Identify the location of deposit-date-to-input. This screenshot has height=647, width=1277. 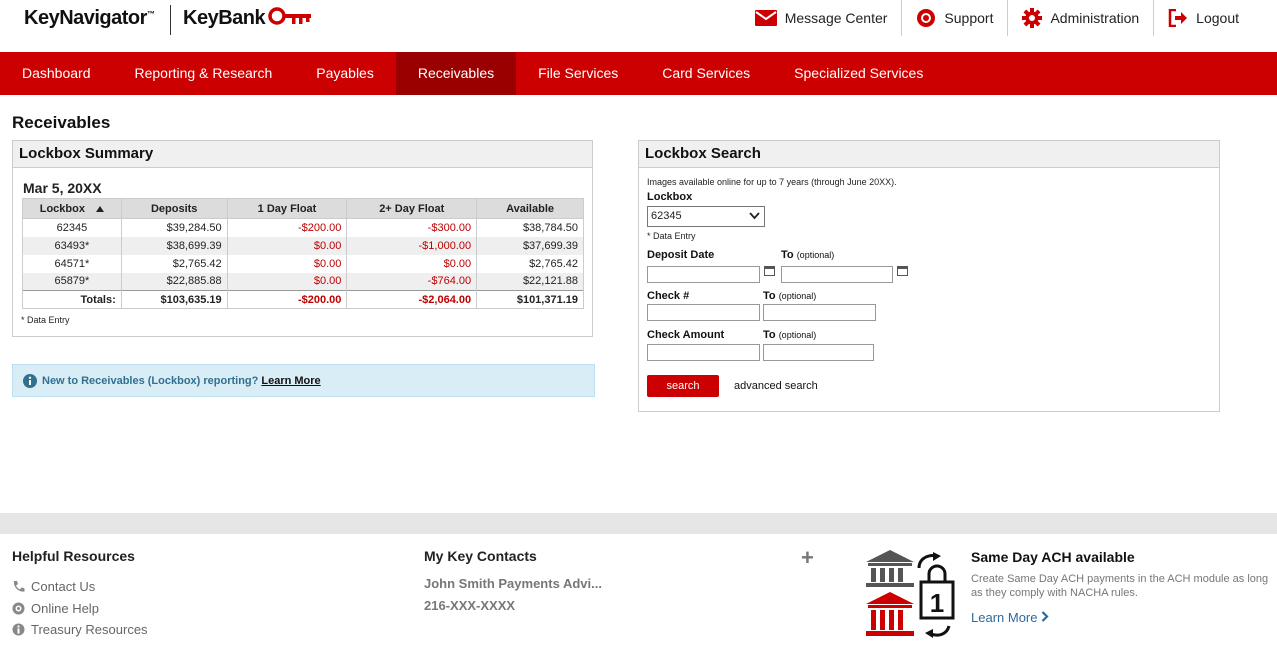
(837, 274).